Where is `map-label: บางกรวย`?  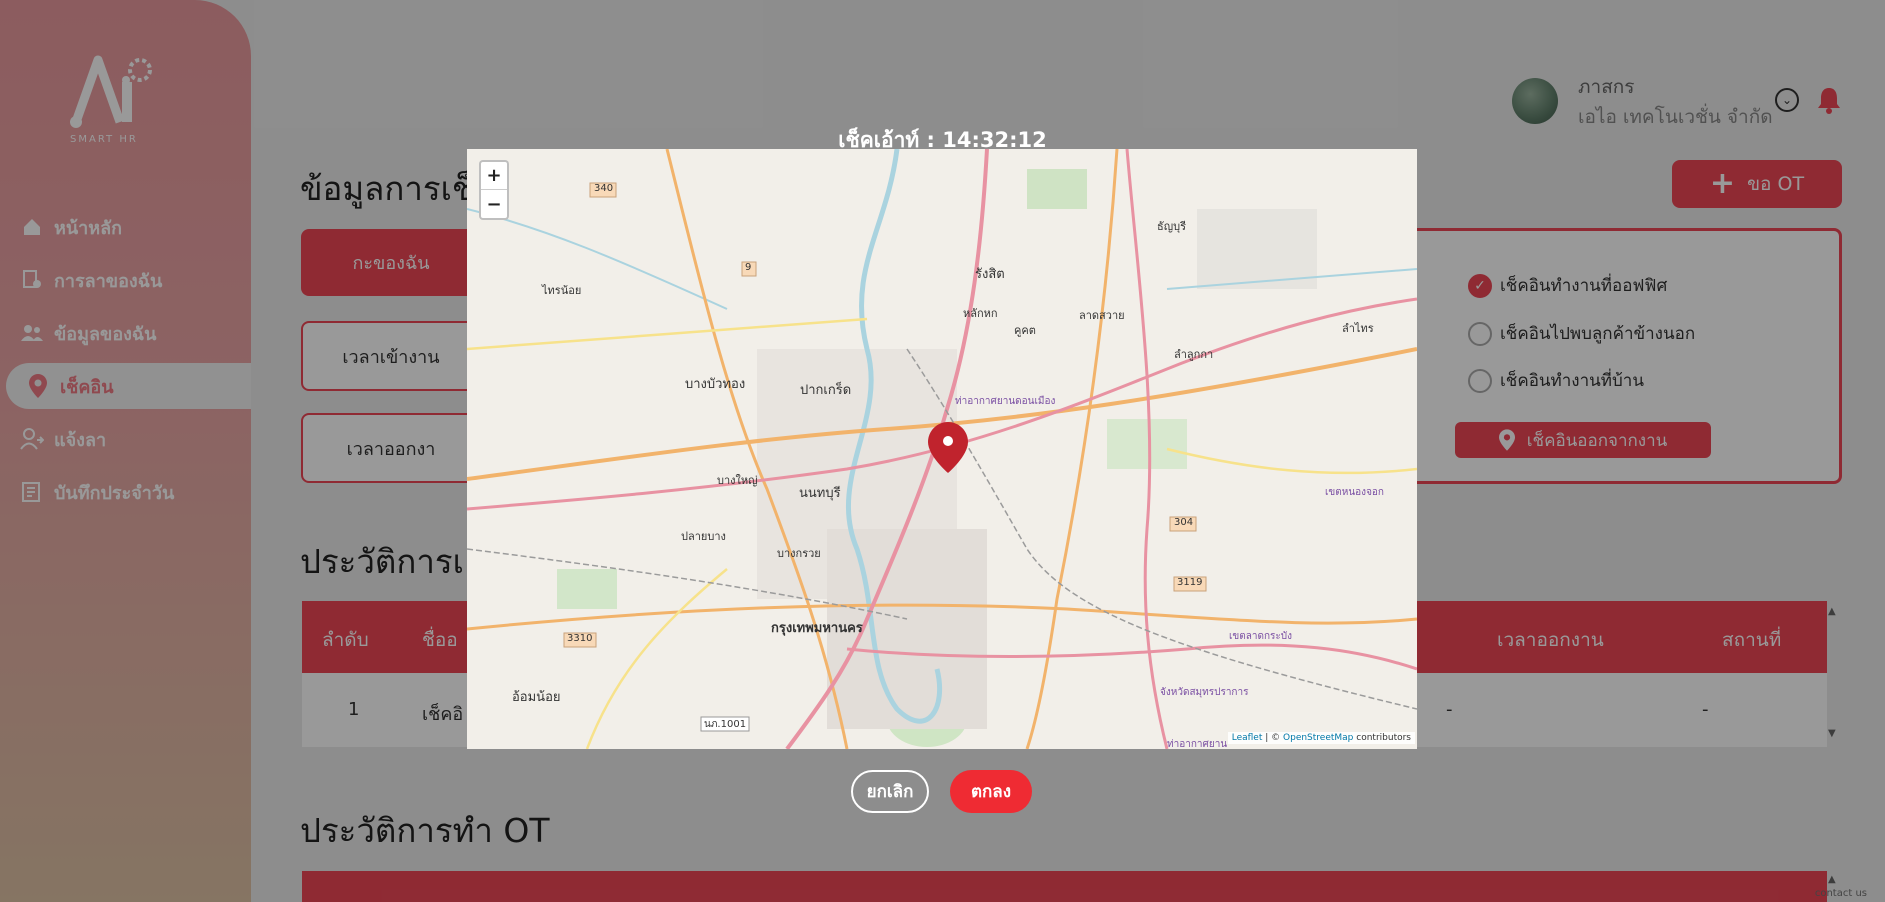 map-label: บางกรวย is located at coordinates (799, 553).